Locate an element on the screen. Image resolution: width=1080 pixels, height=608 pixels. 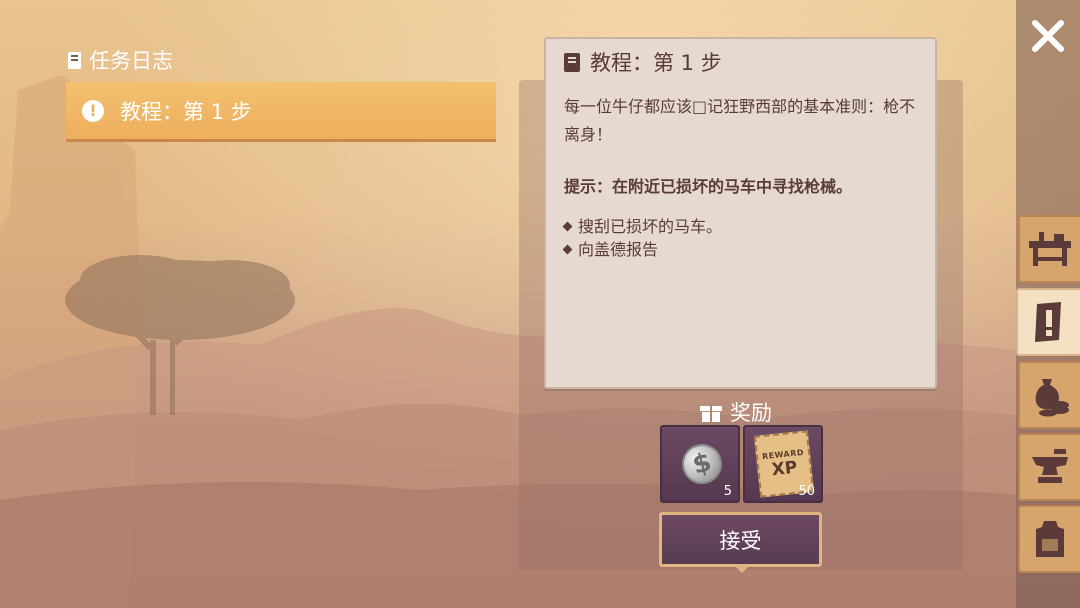
objective-list: 搜刮已损坏的马车。 向盖德报告 is located at coordinates (739, 238).